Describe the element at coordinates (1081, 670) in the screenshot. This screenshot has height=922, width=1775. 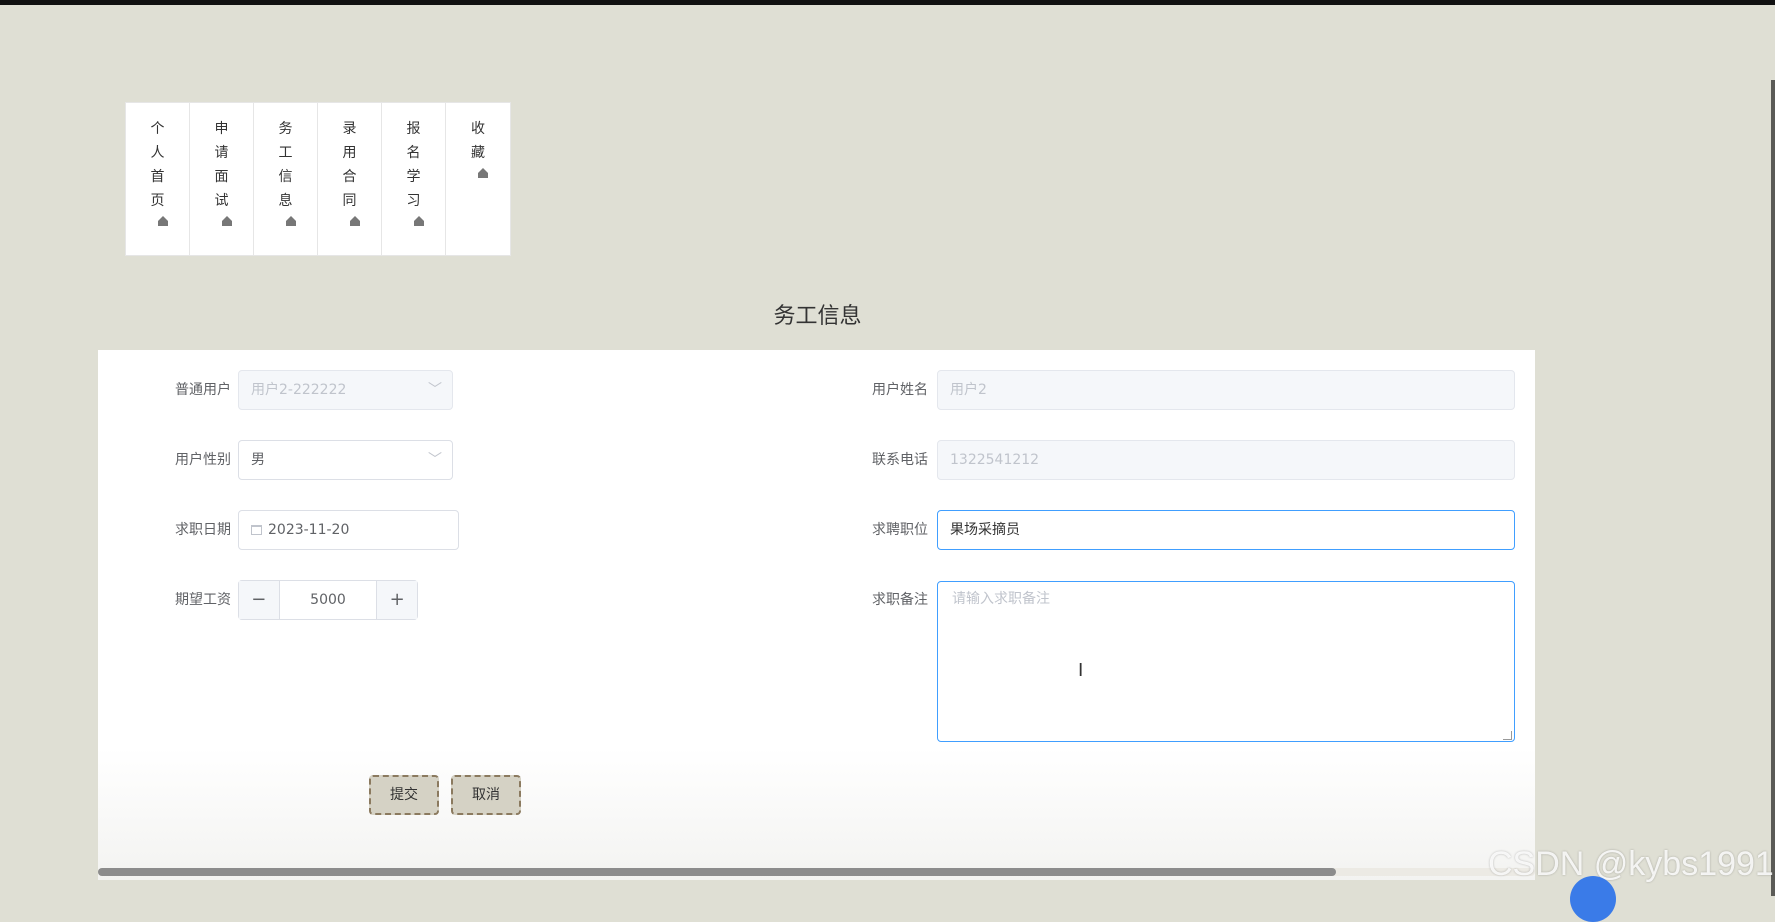
I see `text-cursor-icon: I` at that location.